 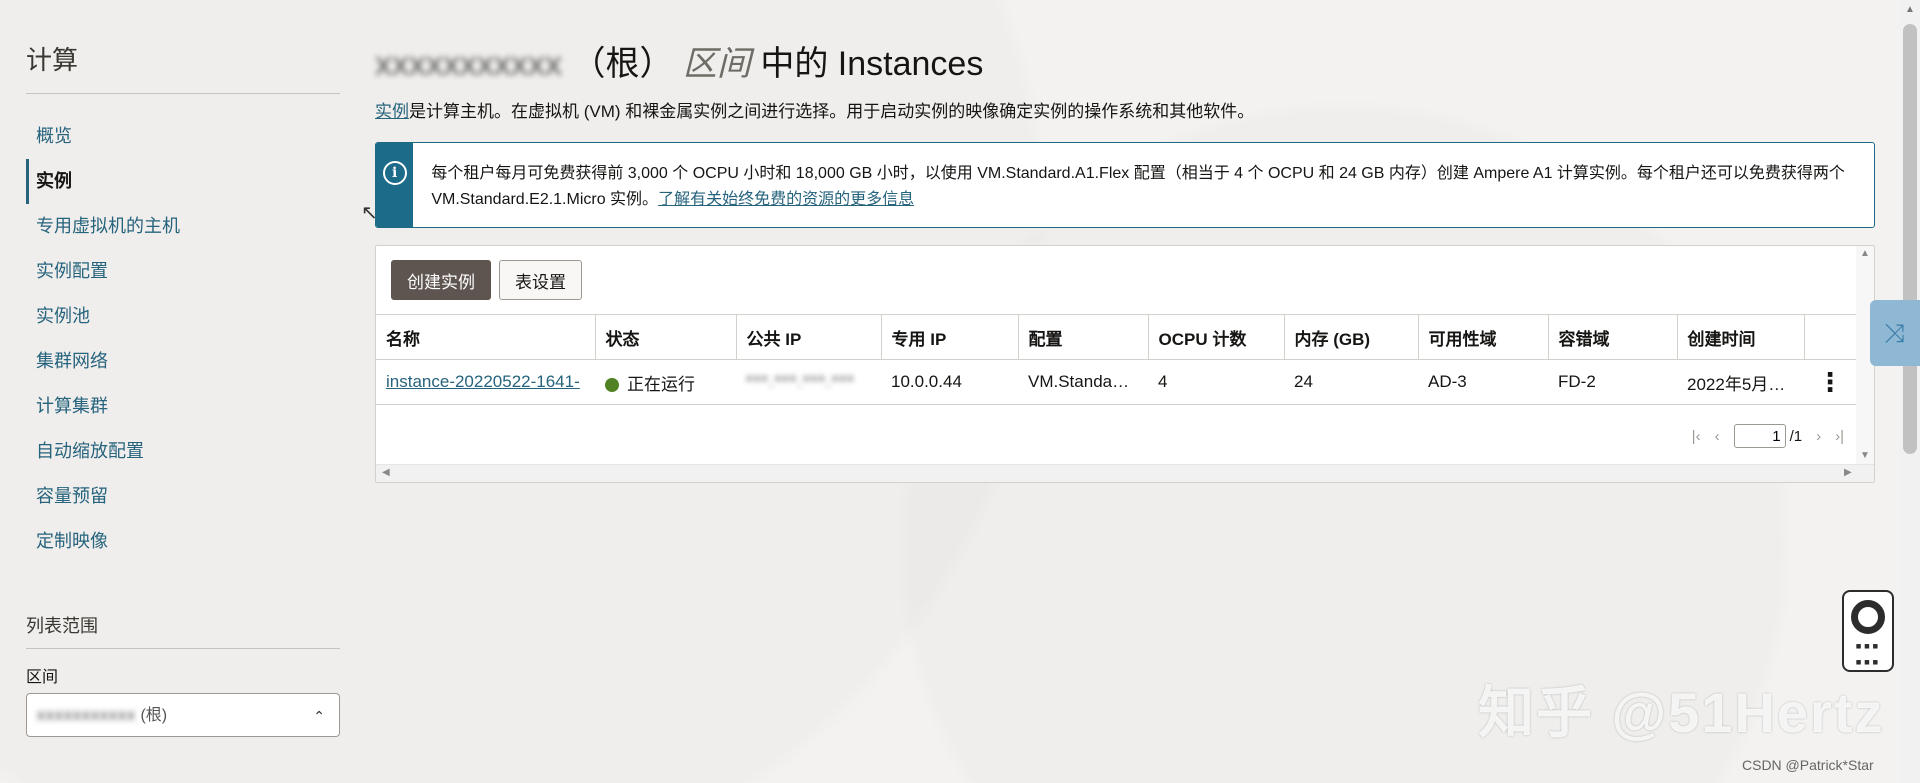 I want to click on memory-cell: 24, so click(x=1351, y=382).